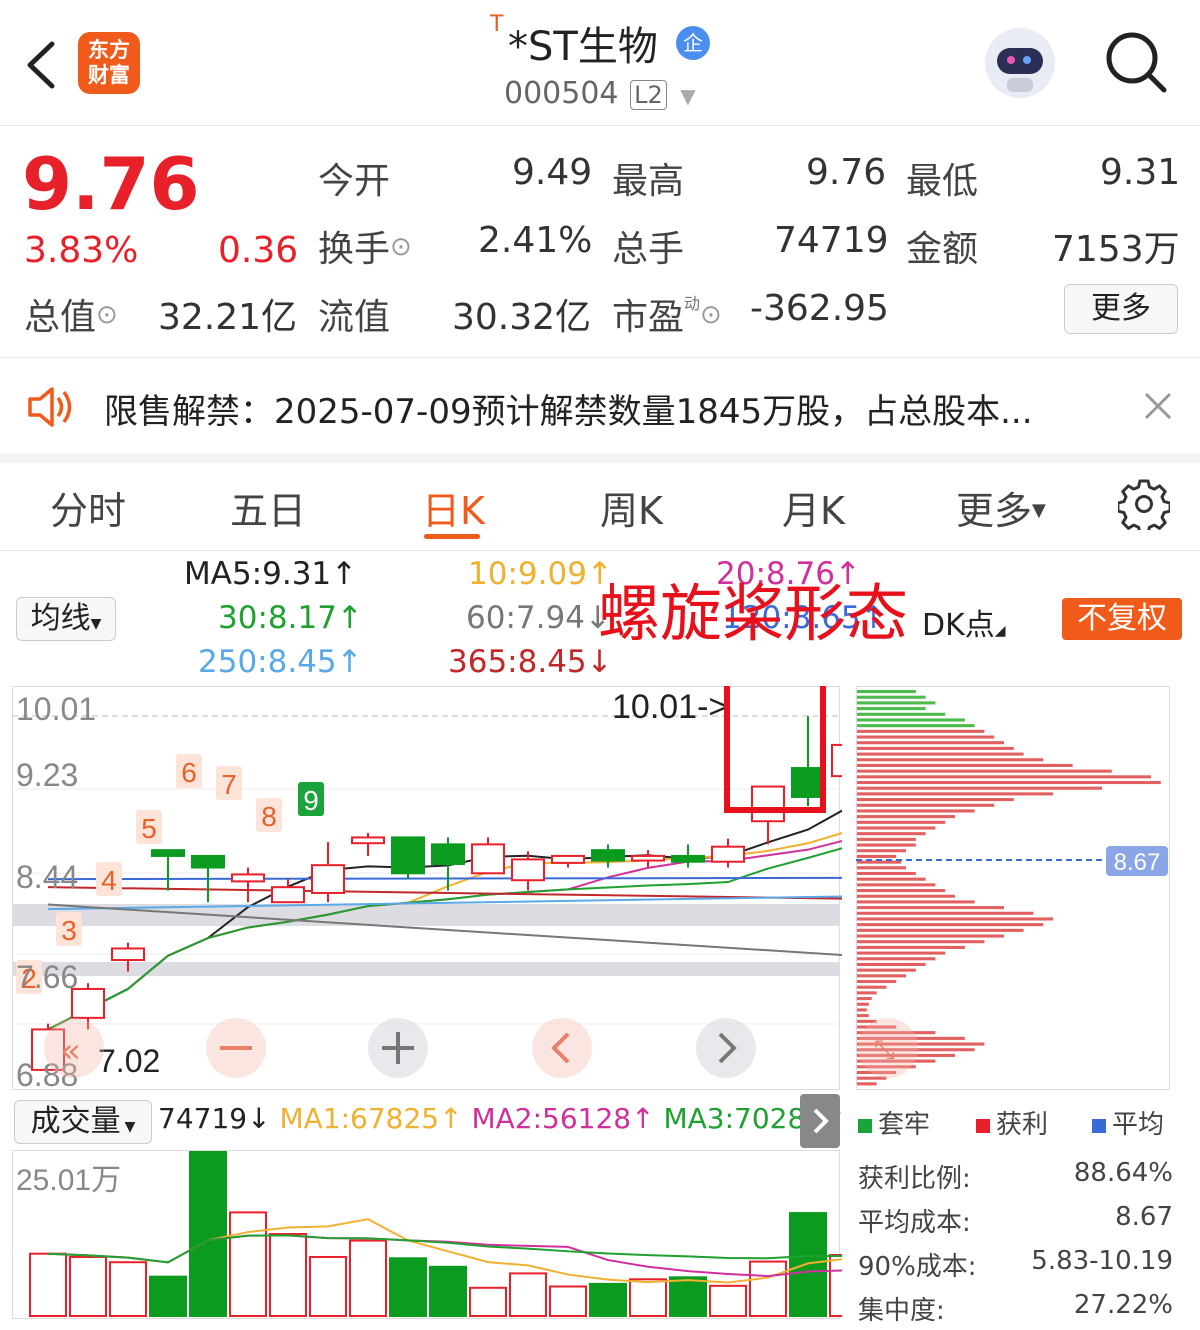  Describe the element at coordinates (561, 93) in the screenshot. I see `stock-code: 000504` at that location.